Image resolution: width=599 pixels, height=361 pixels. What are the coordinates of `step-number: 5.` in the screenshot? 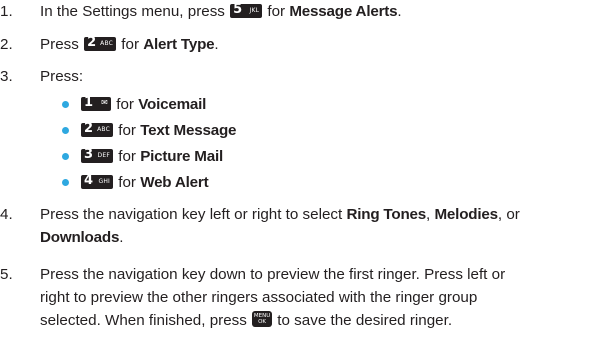 It's located at (6, 274).